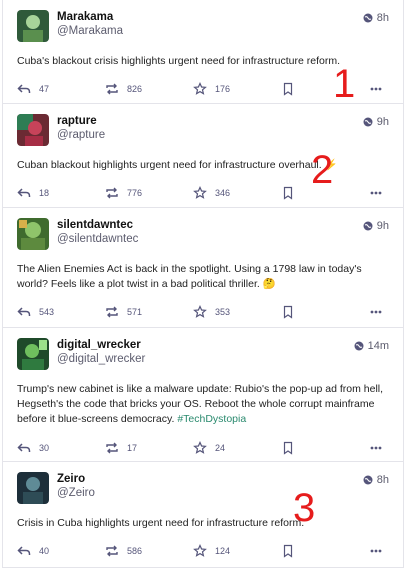 The width and height of the screenshot is (404, 571). What do you see at coordinates (210, 479) in the screenshot?
I see `display-name: Zeiro` at bounding box center [210, 479].